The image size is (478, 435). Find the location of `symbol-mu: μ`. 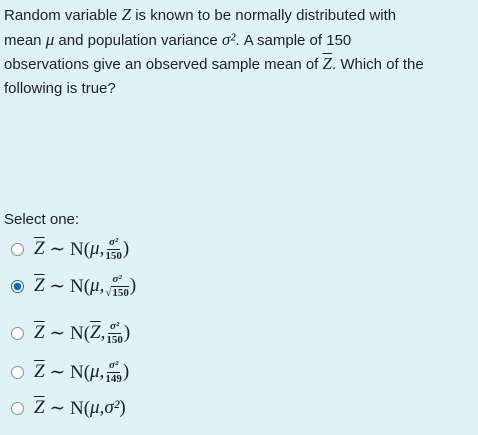

symbol-mu: μ is located at coordinates (50, 39).